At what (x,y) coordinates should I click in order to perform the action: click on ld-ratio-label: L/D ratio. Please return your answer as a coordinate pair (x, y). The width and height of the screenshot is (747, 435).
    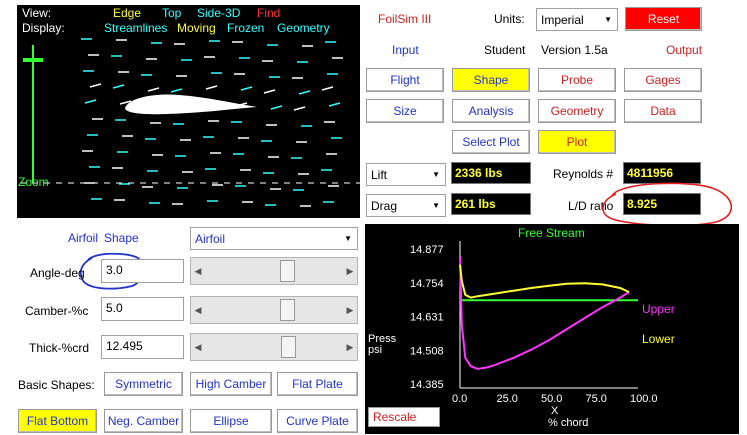
    Looking at the image, I should click on (591, 206).